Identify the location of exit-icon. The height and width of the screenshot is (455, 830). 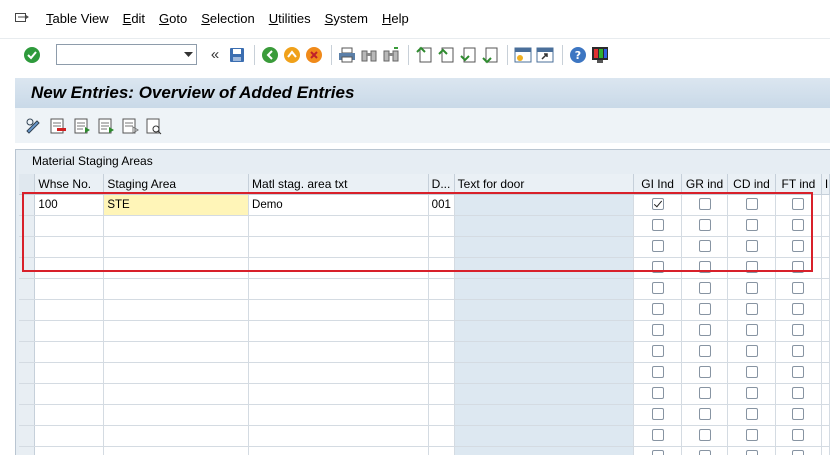
(292, 55).